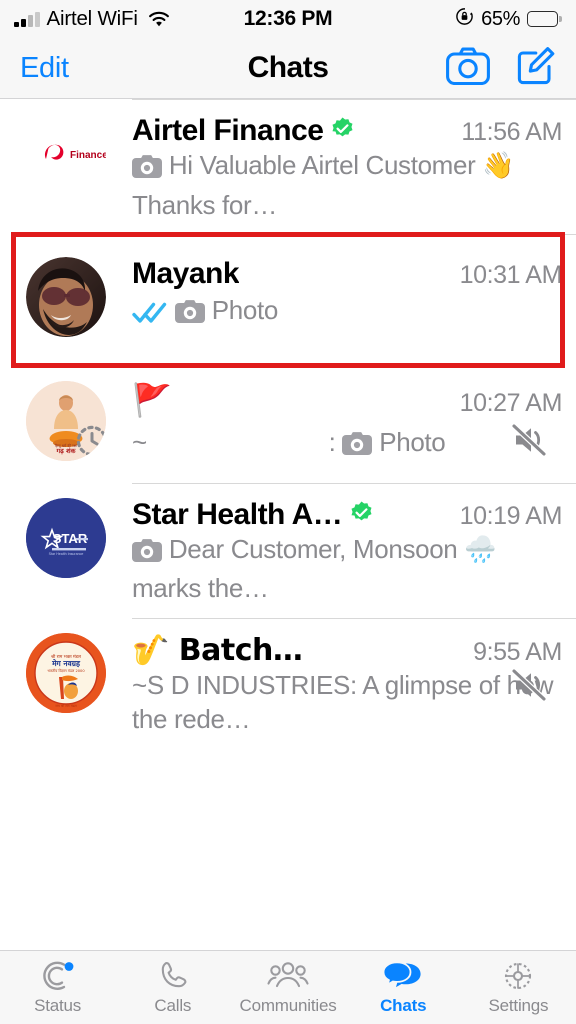  I want to click on battery-percent-label: 65%, so click(500, 18).